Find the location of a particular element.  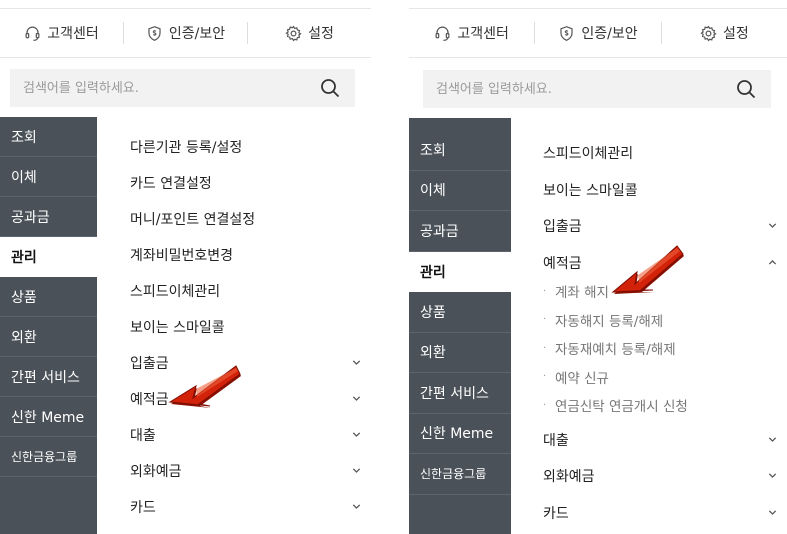

submenu-item-auto-redeposit: · 자동재예치 등록/해제 is located at coordinates (665, 348).